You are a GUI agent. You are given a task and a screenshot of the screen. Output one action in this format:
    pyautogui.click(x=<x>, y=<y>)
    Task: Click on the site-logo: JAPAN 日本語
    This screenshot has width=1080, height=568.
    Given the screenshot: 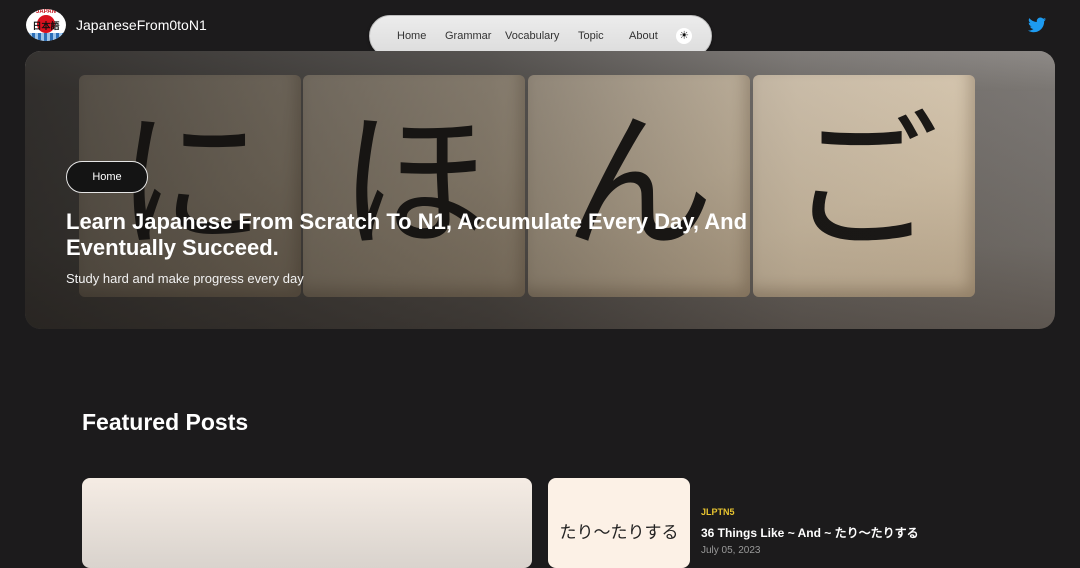 What is the action you would take?
    pyautogui.click(x=46, y=25)
    